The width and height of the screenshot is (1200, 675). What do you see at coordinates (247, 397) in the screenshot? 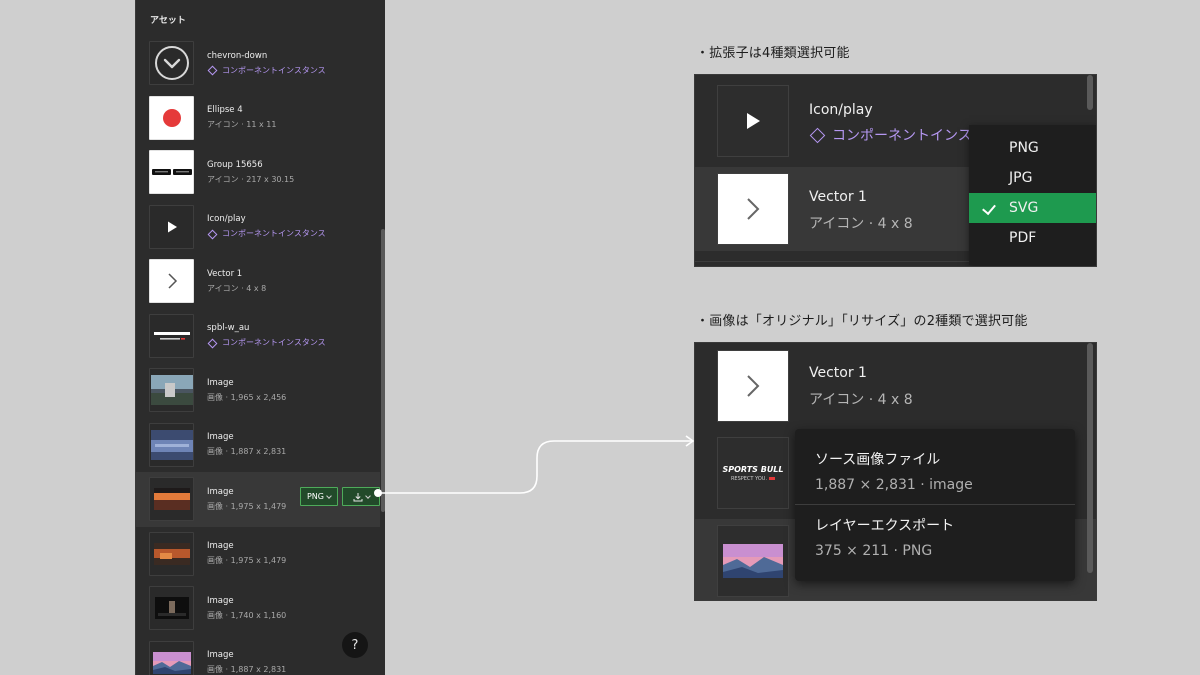
I see `asset-meta: 画像 · 1,965 x 2,456` at bounding box center [247, 397].